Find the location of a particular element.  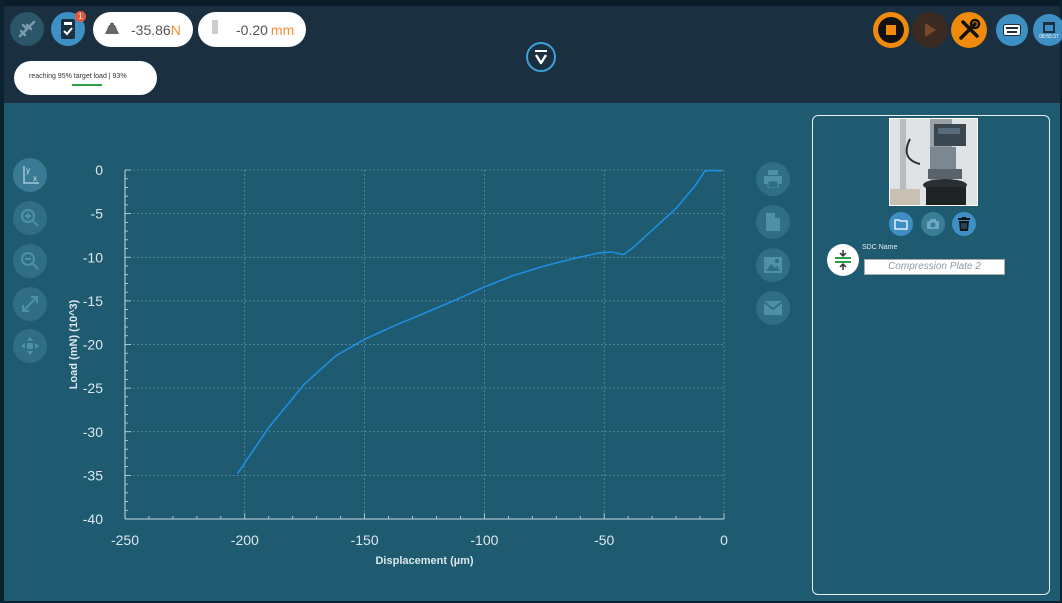

y-axis-title: Load (mN) (10^3) is located at coordinates (74, 344).